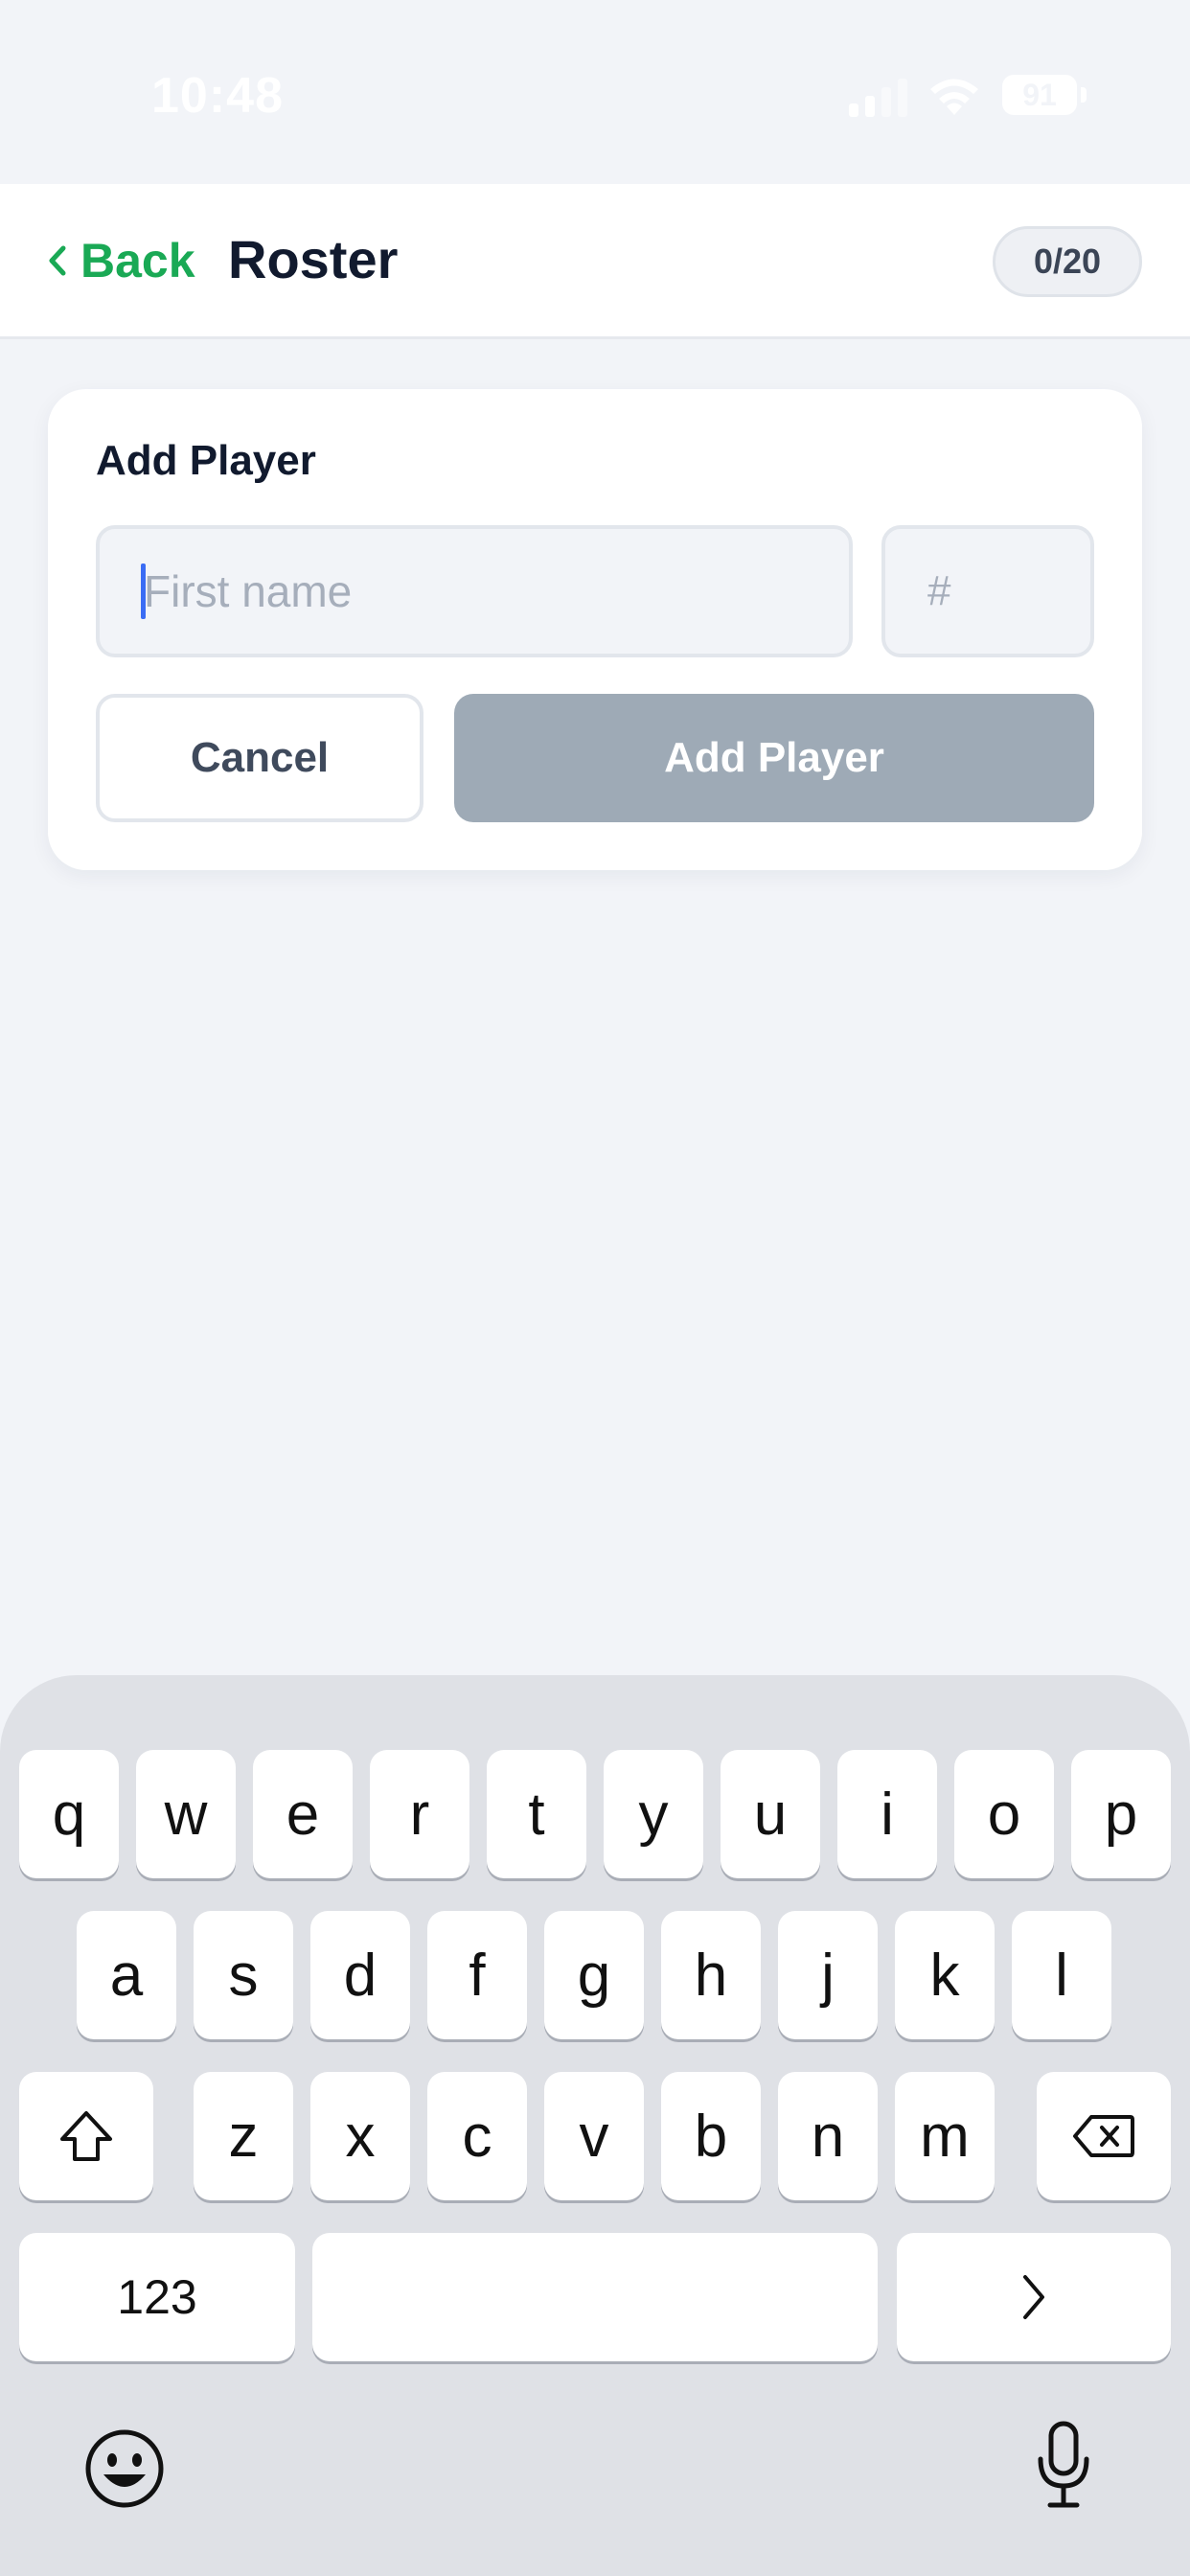 Image resolution: width=1190 pixels, height=2576 pixels. What do you see at coordinates (475, 591) in the screenshot?
I see `first-name-input` at bounding box center [475, 591].